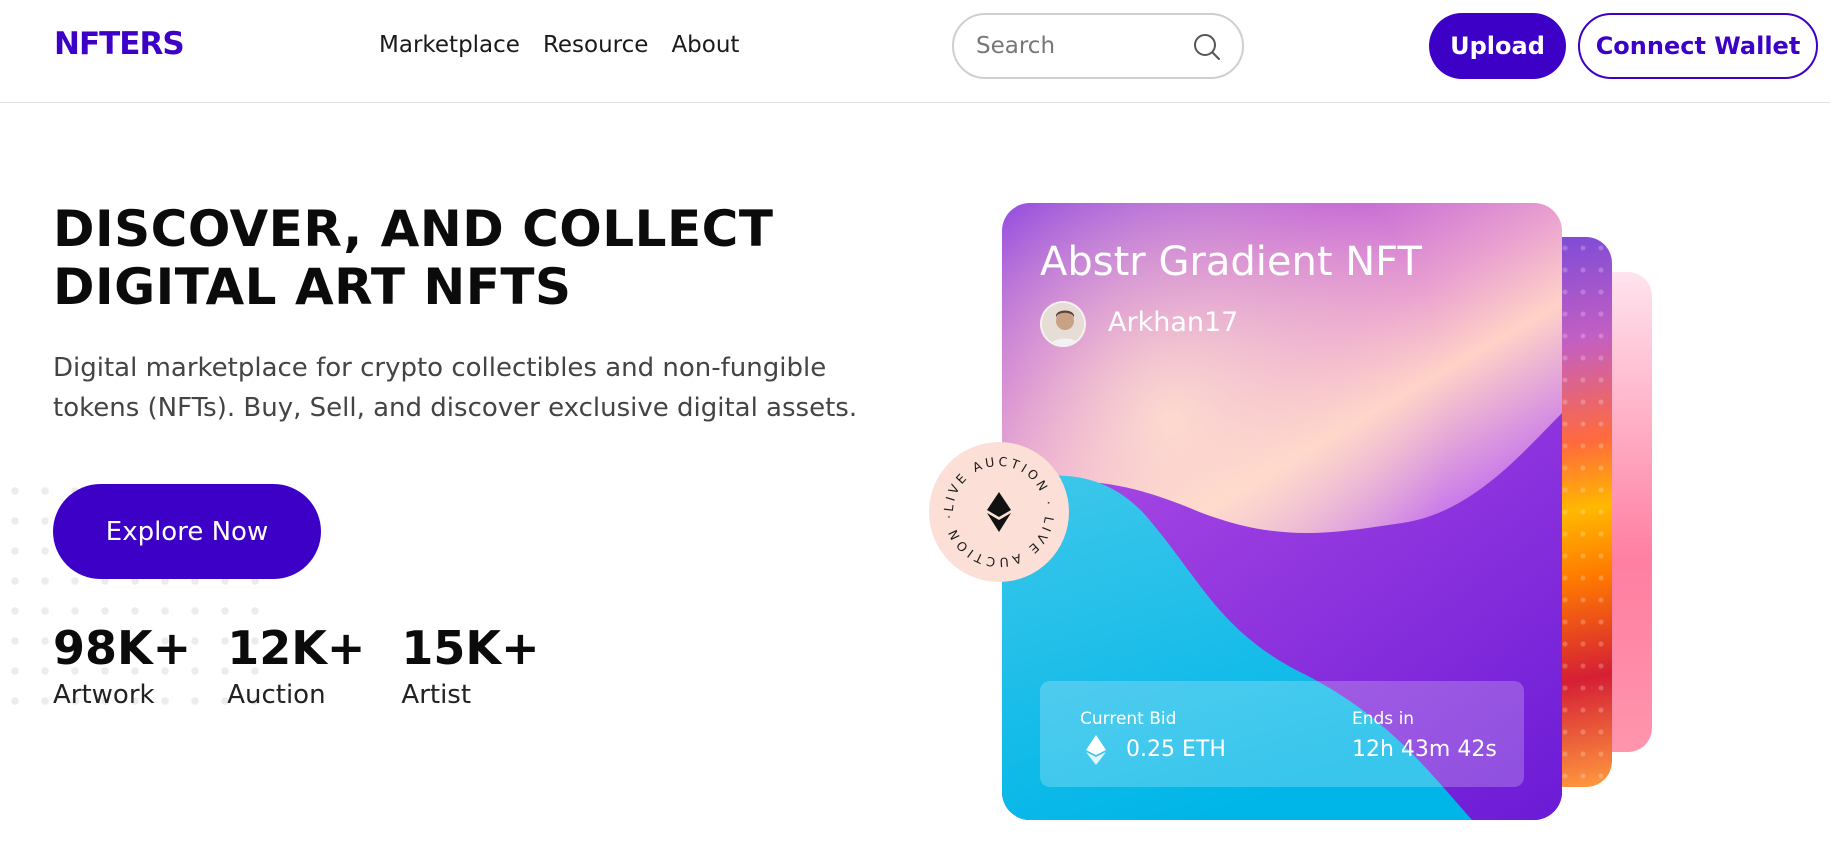  Describe the element at coordinates (1231, 262) in the screenshot. I see `card-title: Abstr Gradient NFT` at that location.